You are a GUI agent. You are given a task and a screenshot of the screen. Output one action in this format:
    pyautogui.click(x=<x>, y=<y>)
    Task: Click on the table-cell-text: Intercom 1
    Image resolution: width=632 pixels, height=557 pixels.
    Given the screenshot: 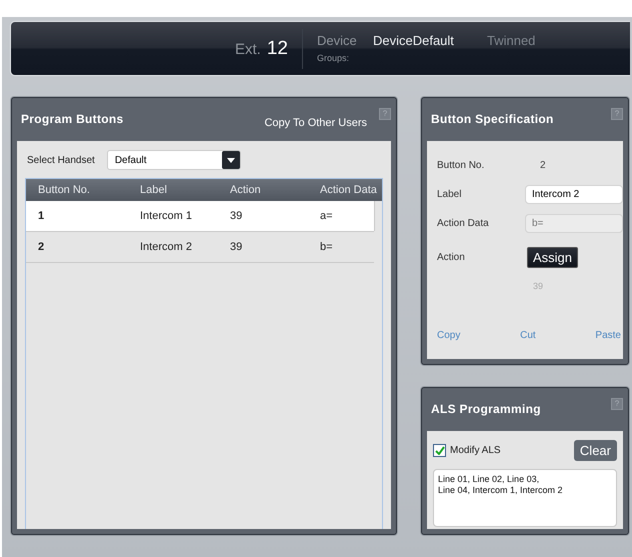 What is the action you would take?
    pyautogui.click(x=166, y=216)
    